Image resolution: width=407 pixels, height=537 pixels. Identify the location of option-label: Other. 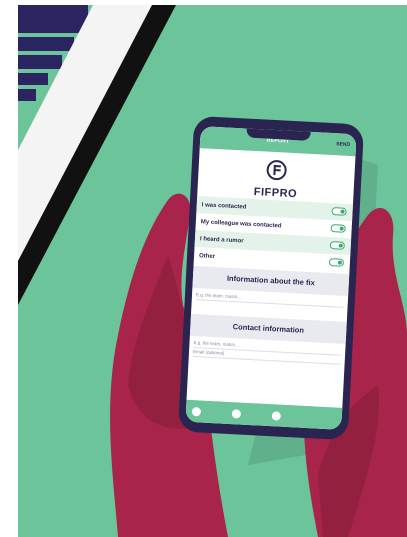
(207, 256).